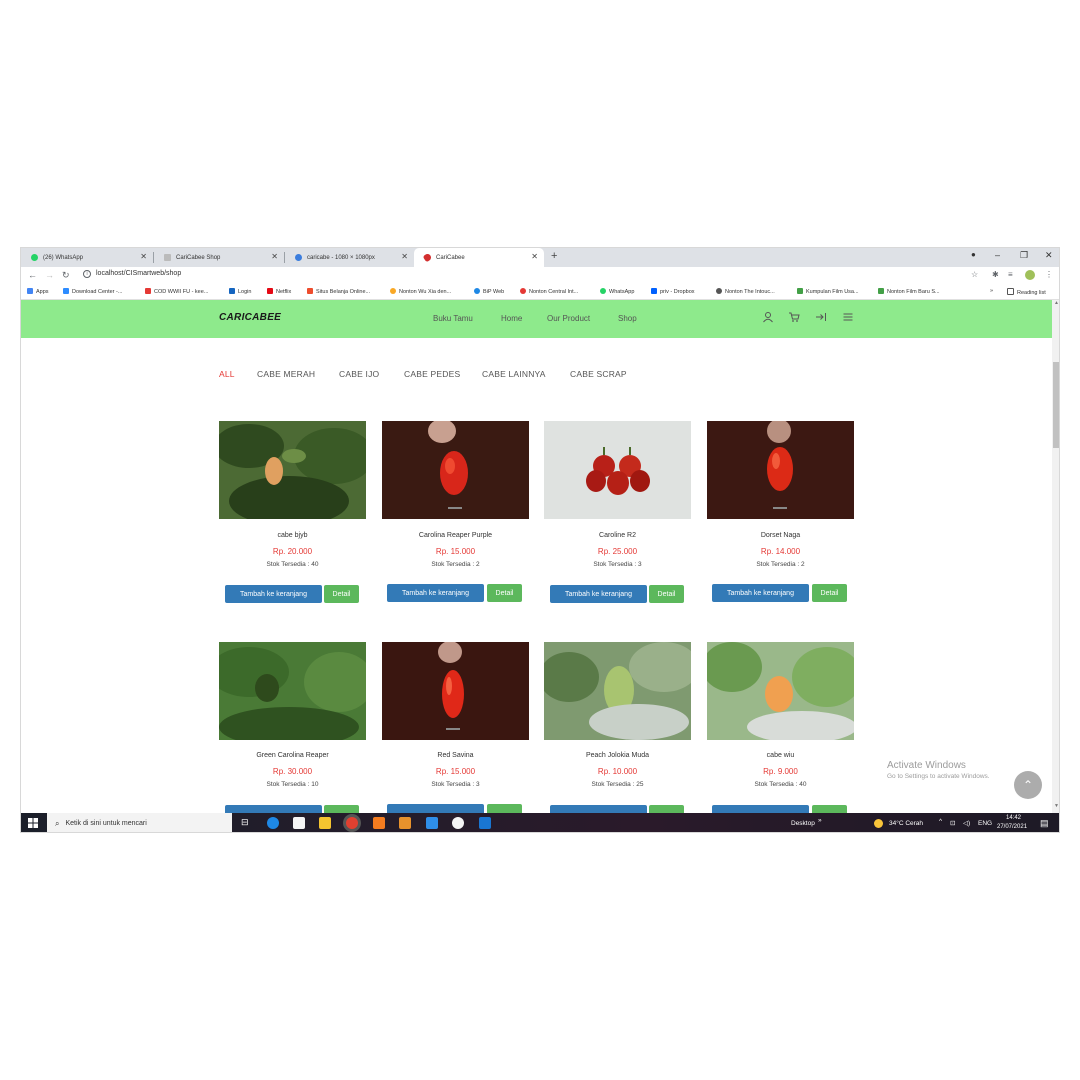 Image resolution: width=1080 pixels, height=1080 pixels. What do you see at coordinates (1044, 823) in the screenshot?
I see `notification-icon: ▤` at bounding box center [1044, 823].